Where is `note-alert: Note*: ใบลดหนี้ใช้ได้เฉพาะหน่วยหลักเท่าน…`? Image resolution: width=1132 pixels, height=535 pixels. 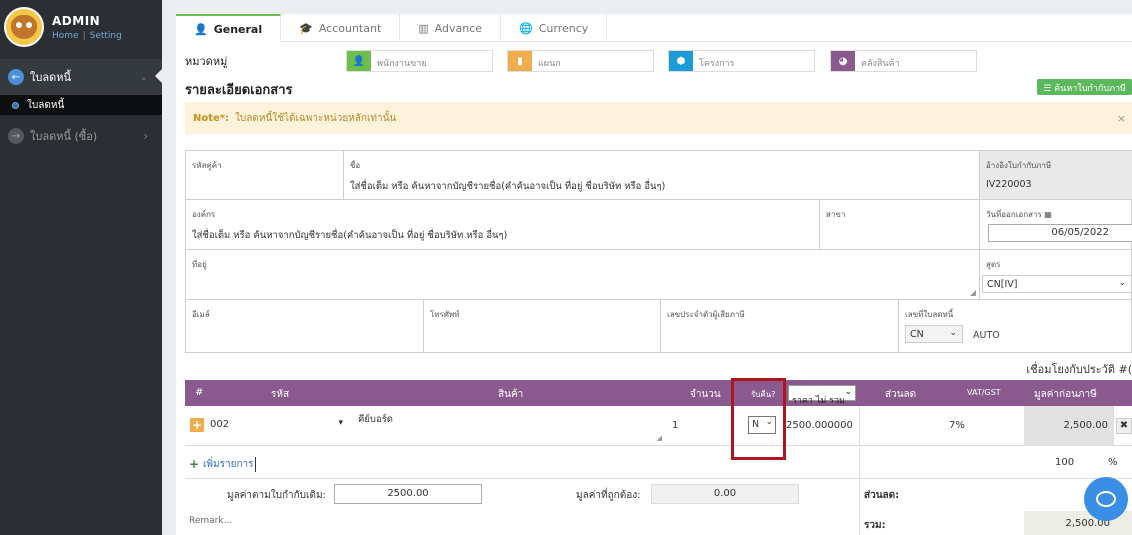
note-alert: Note*: ใบลดหนี้ใช้ได้เฉพาะหน่วยหลักเท่าน… is located at coordinates (658, 118).